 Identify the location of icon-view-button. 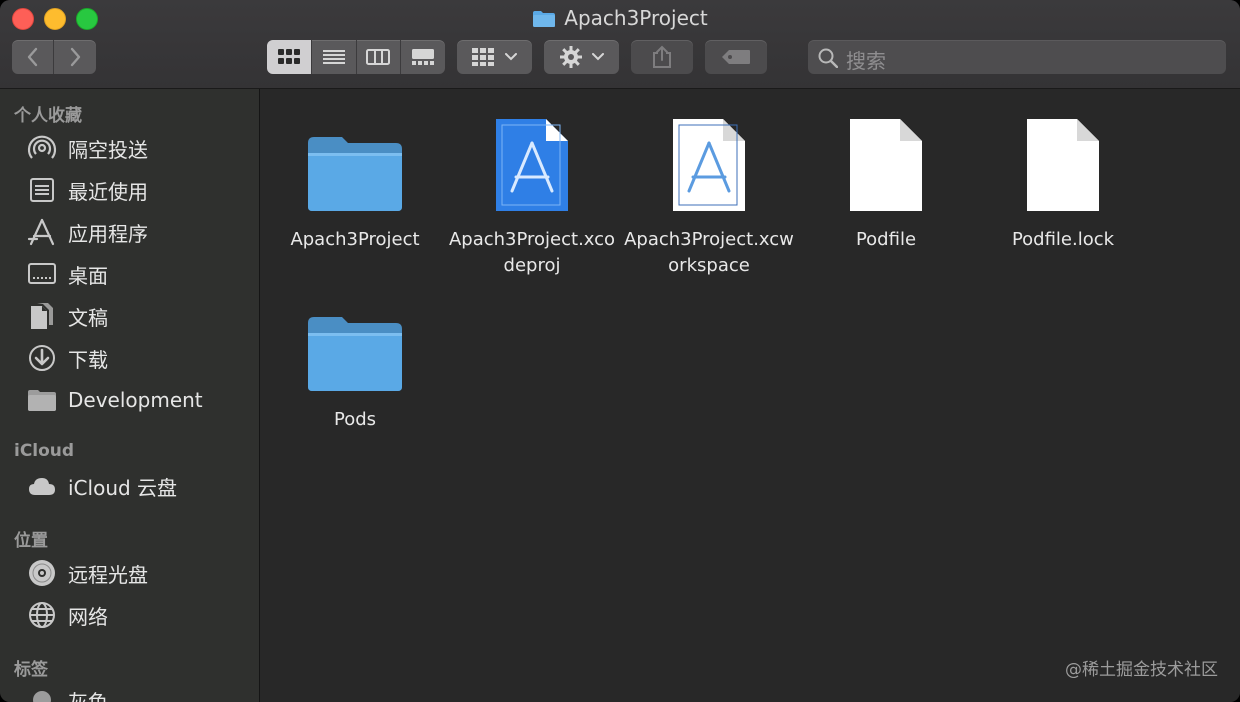
(289, 57).